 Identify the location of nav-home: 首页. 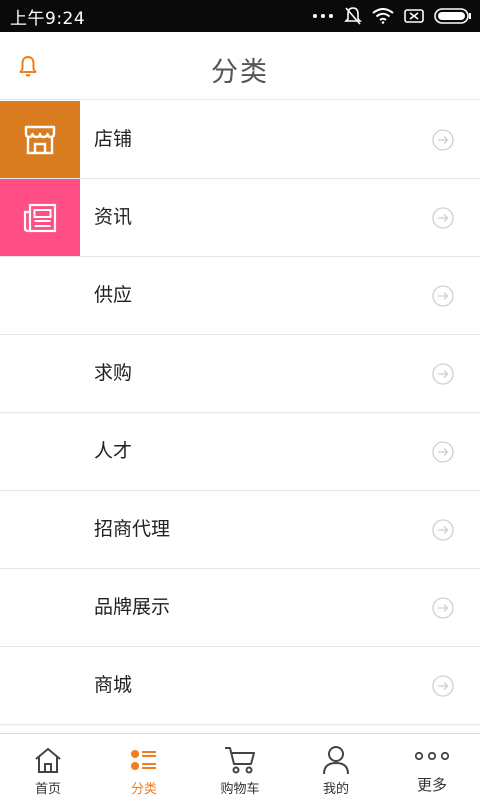
(48, 767).